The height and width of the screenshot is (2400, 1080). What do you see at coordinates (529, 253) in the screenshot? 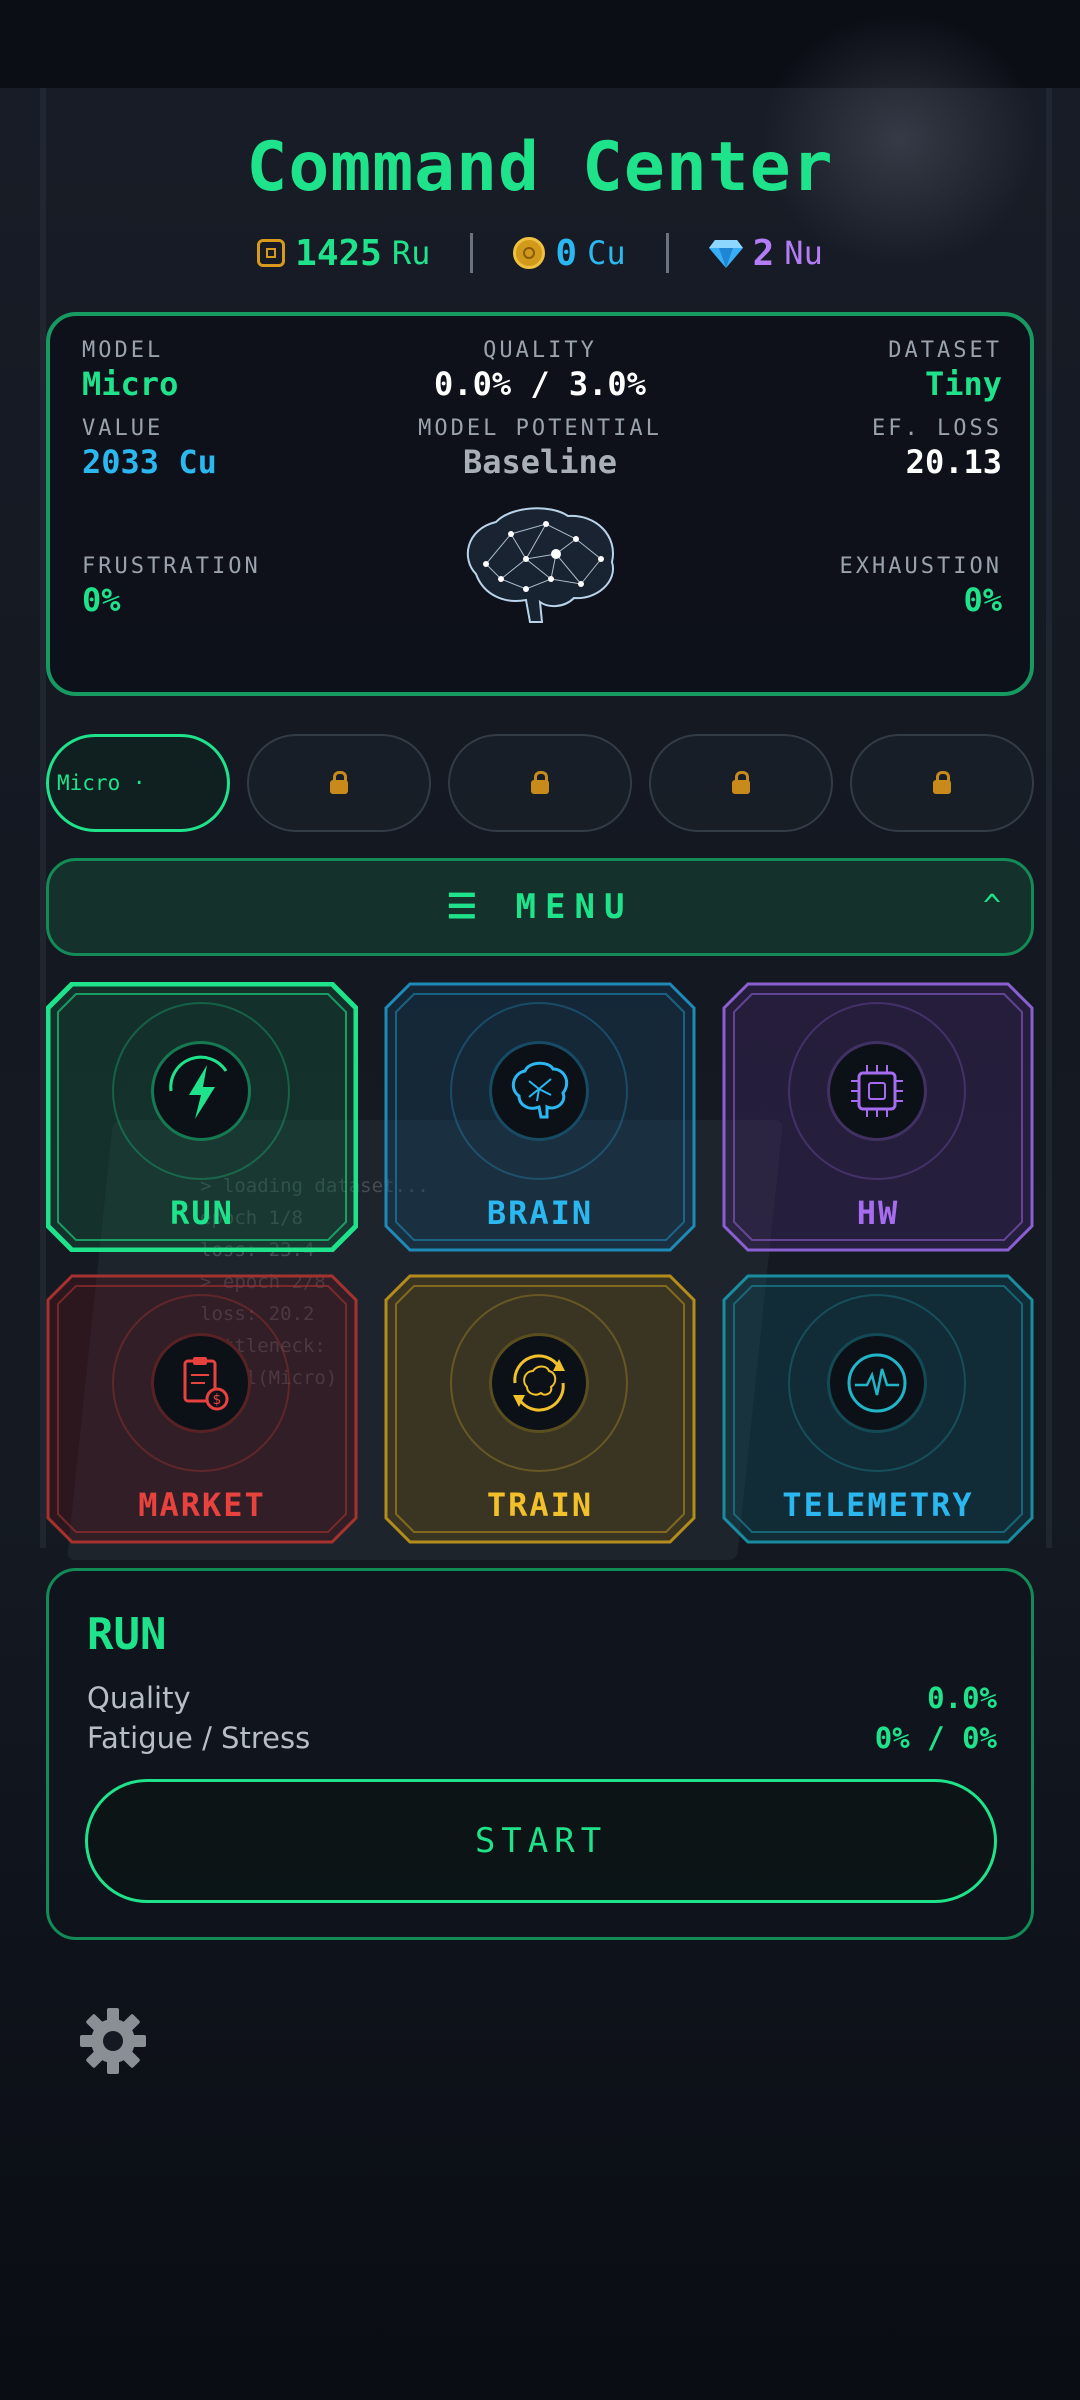
I see `coin-icon` at bounding box center [529, 253].